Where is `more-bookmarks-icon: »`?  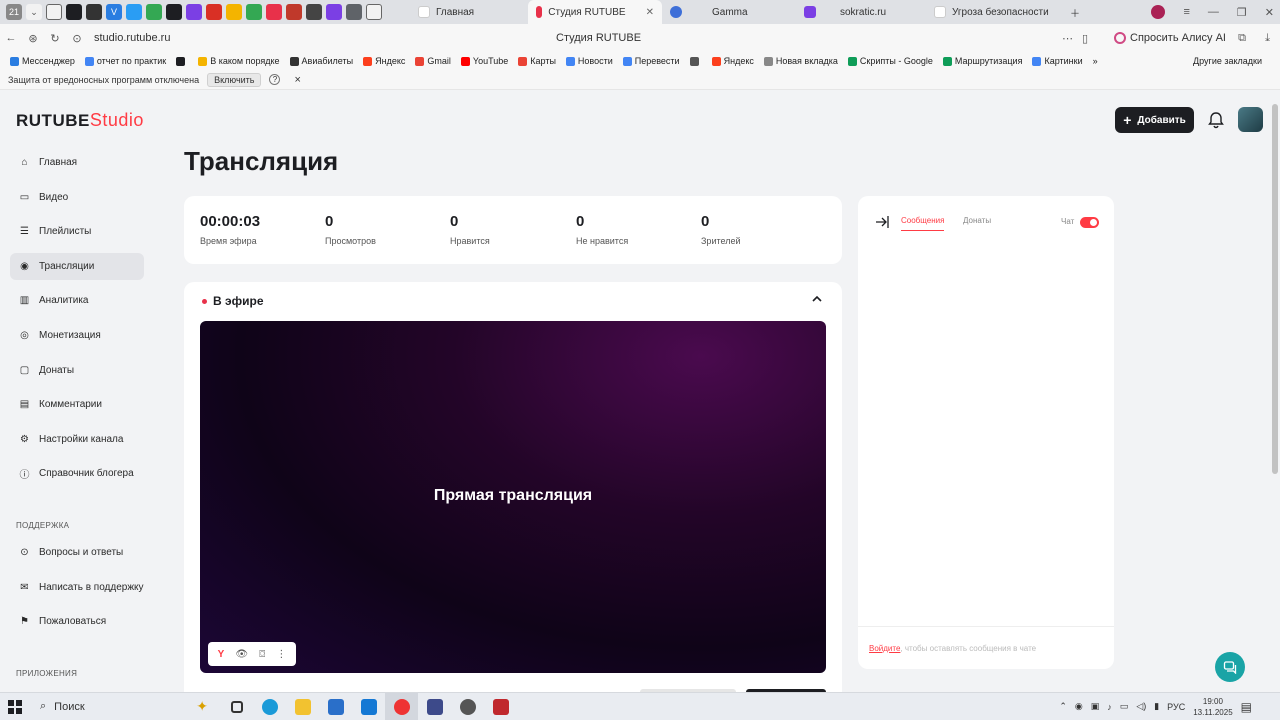
more-bookmarks-icon: » is located at coordinates (1095, 61).